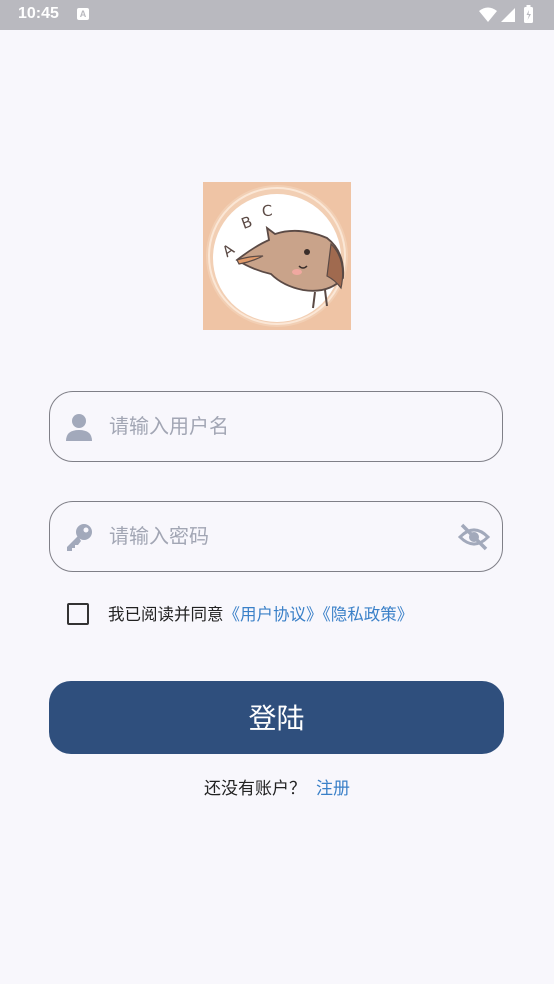 The width and height of the screenshot is (554, 984). What do you see at coordinates (79, 427) in the screenshot?
I see `person-icon` at bounding box center [79, 427].